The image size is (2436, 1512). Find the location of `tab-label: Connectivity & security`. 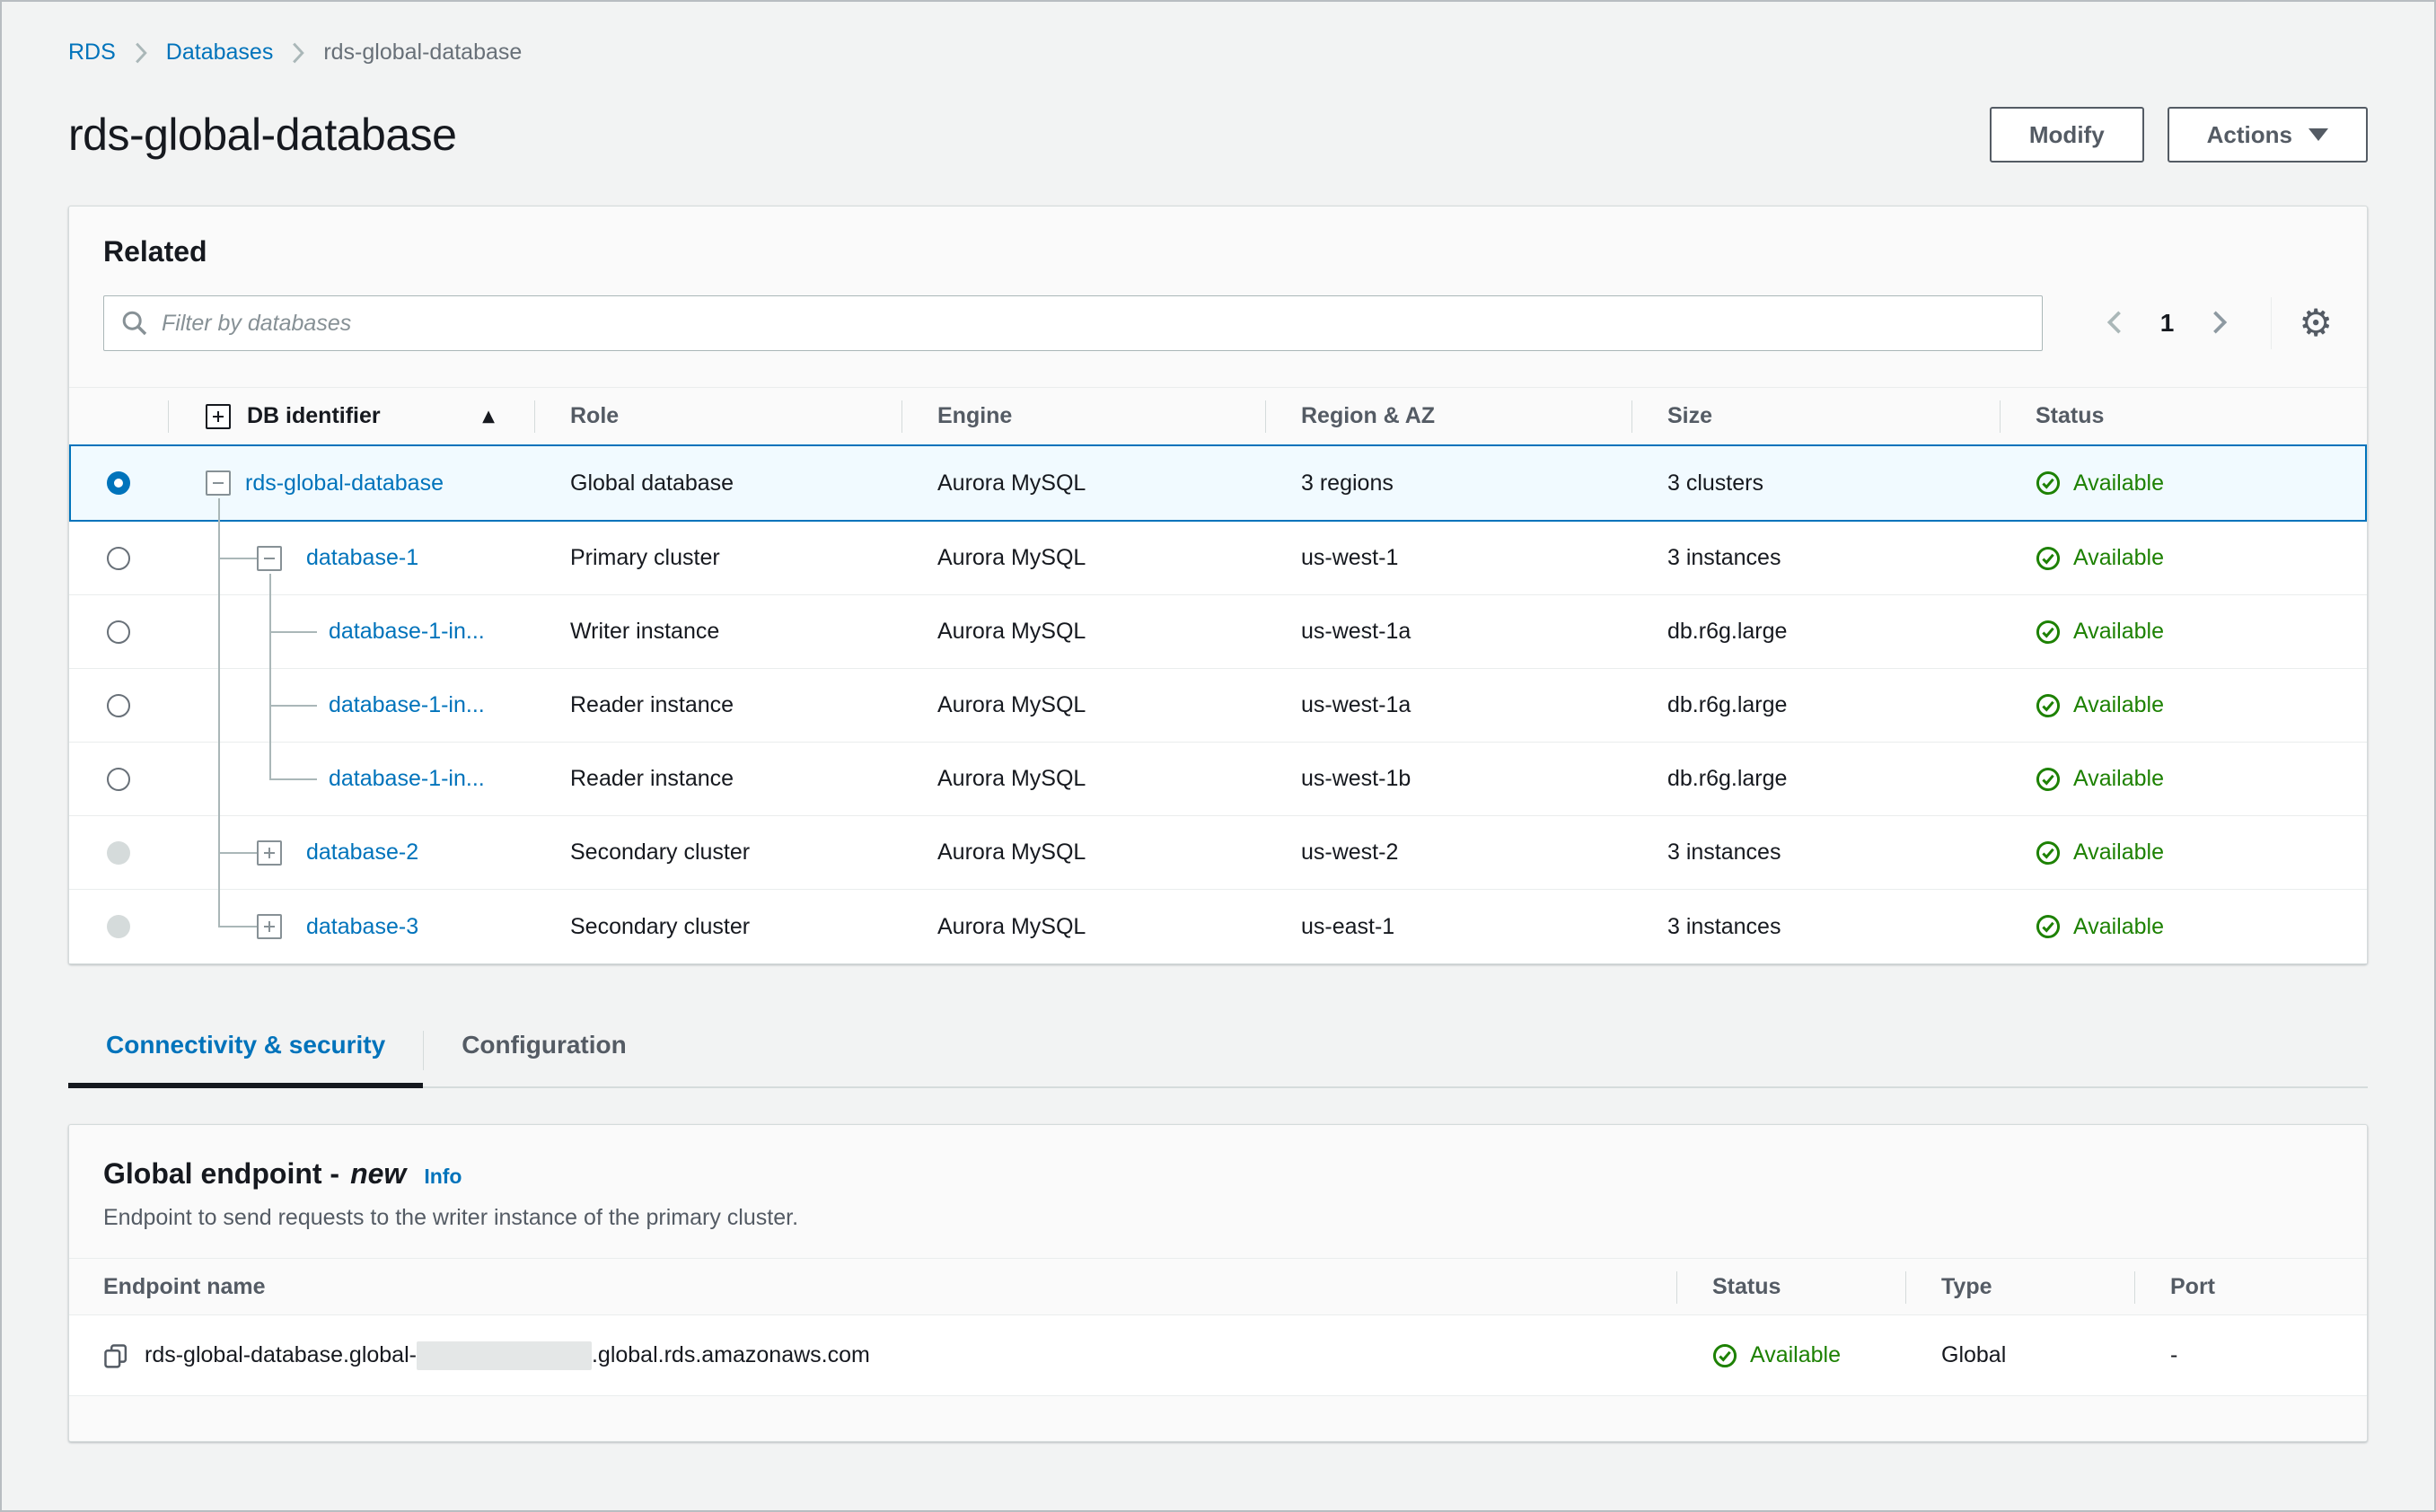

tab-label: Connectivity & security is located at coordinates (246, 1045).